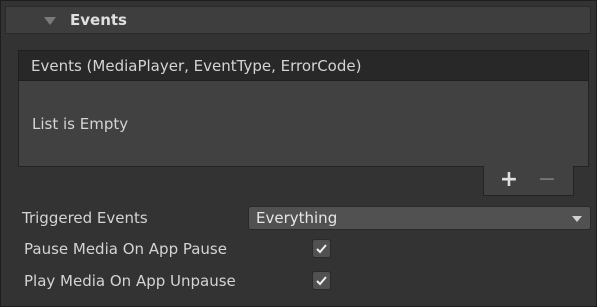 The height and width of the screenshot is (307, 597). Describe the element at coordinates (98, 20) in the screenshot. I see `foldout-title: Events` at that location.